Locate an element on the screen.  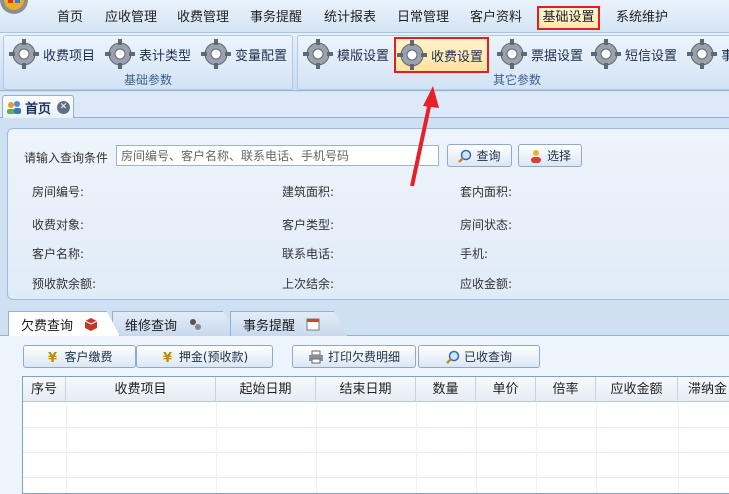
column-header: 起始日期 is located at coordinates (266, 389).